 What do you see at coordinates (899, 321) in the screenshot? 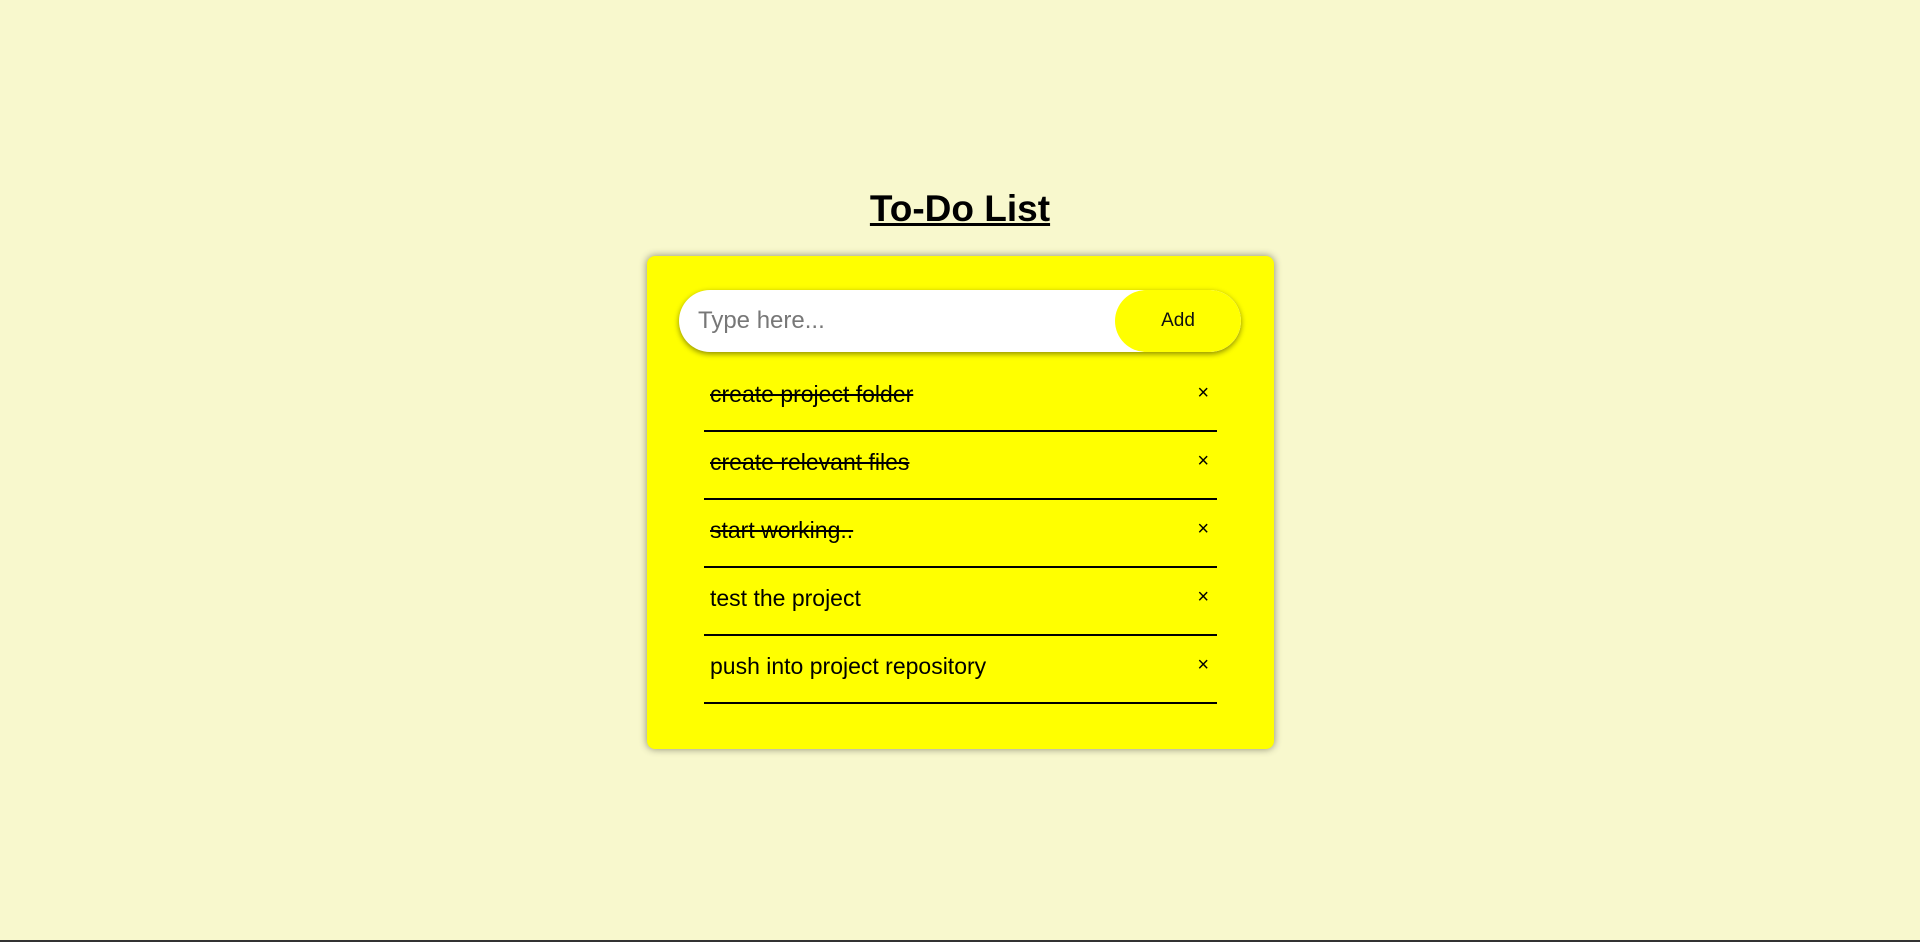
I see `task-input` at bounding box center [899, 321].